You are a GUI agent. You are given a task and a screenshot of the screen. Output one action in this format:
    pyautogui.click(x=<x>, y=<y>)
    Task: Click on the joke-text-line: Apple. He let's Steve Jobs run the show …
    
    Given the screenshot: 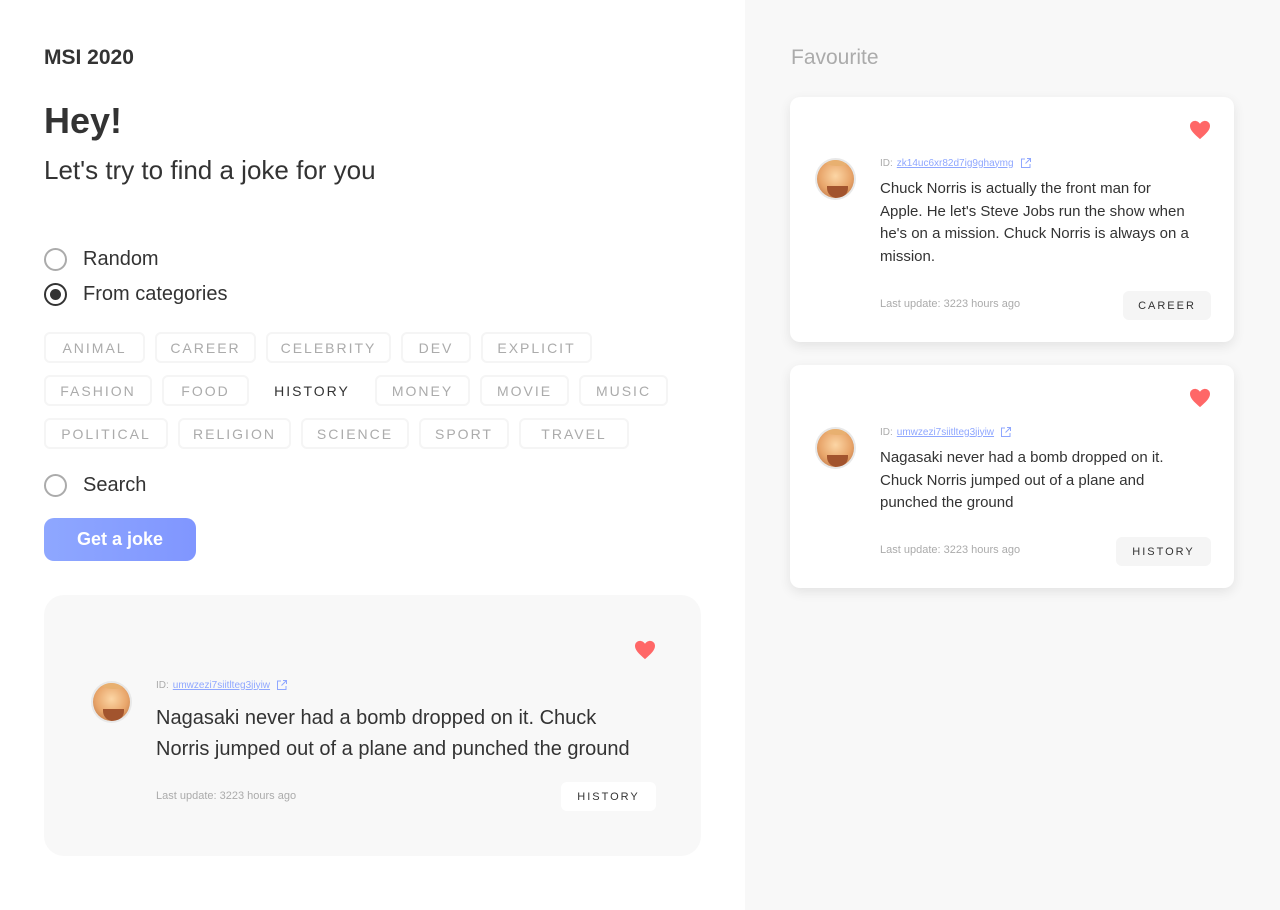 What is the action you would take?
    pyautogui.click(x=1032, y=211)
    